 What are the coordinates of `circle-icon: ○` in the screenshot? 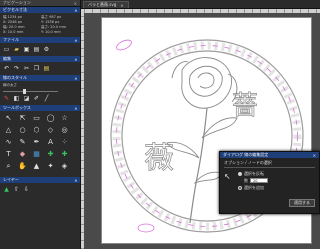 It's located at (22, 130).